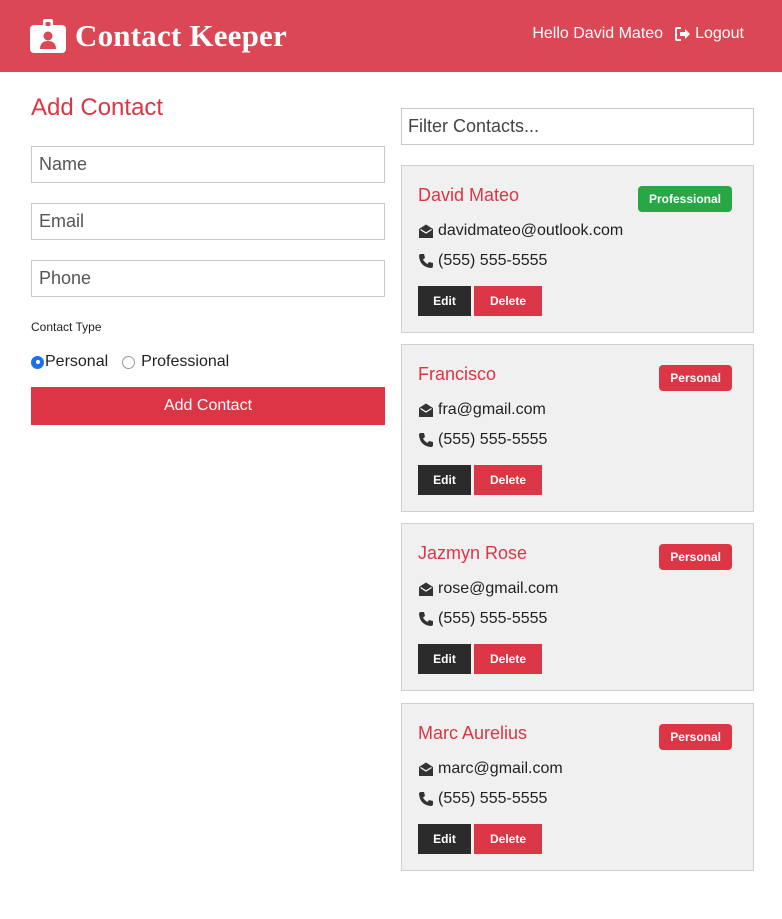  I want to click on name-input, so click(208, 164).